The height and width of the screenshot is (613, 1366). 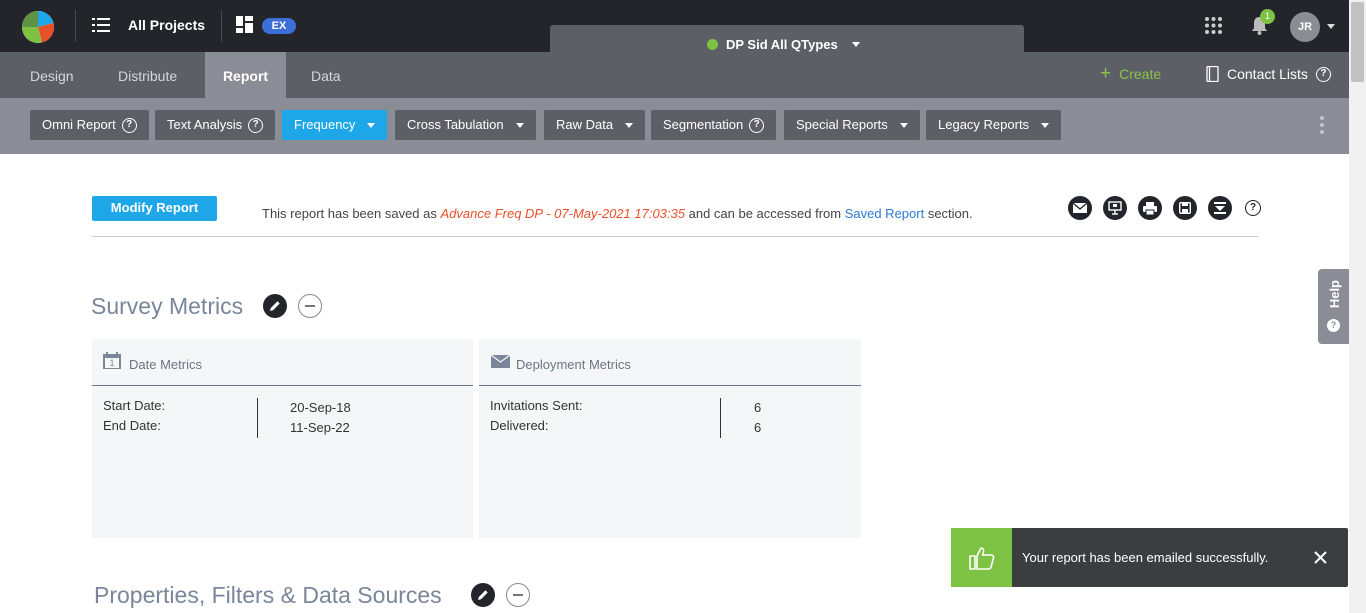 What do you see at coordinates (244, 24) in the screenshot?
I see `dashboard-icon` at bounding box center [244, 24].